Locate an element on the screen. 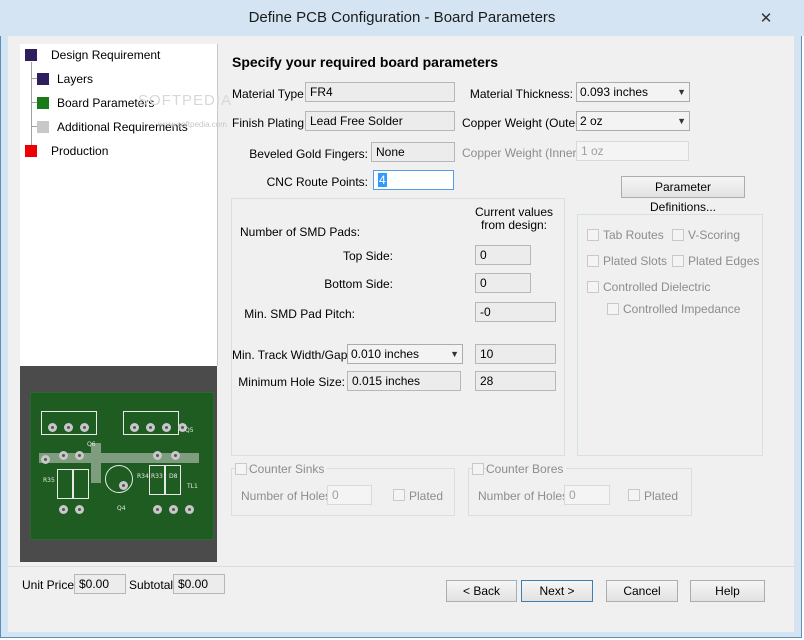 This screenshot has height=640, width=804. copper-inner-label: Copper Weight (Inner): is located at coordinates (523, 153).